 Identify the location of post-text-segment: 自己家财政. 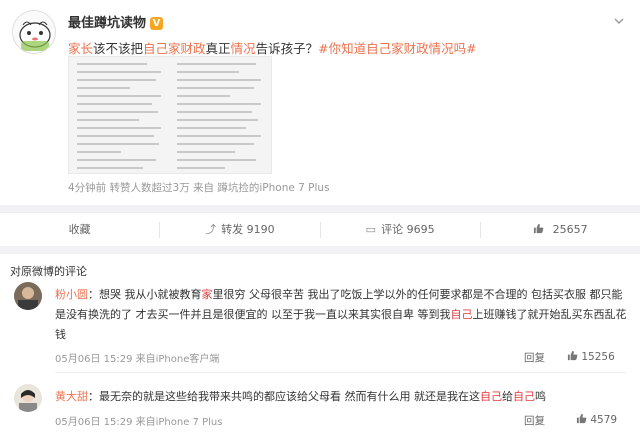
(174, 48).